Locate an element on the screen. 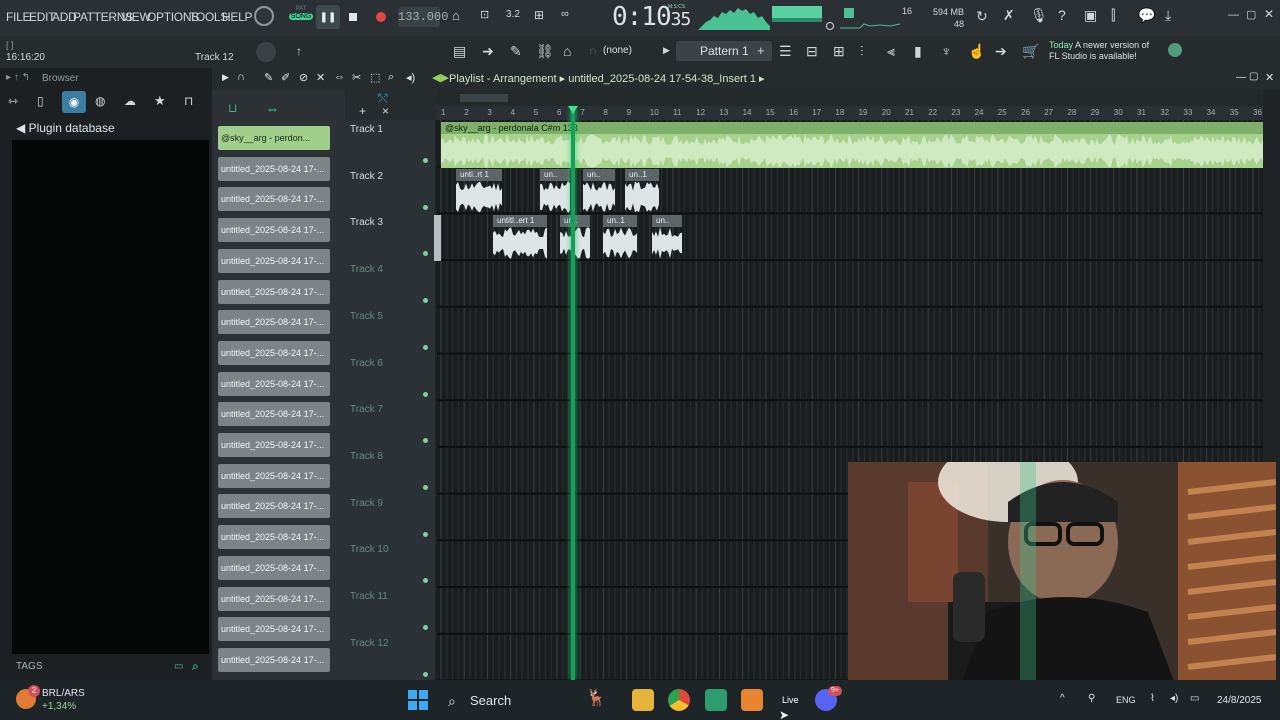  fl-studio-icon is located at coordinates (752, 700).